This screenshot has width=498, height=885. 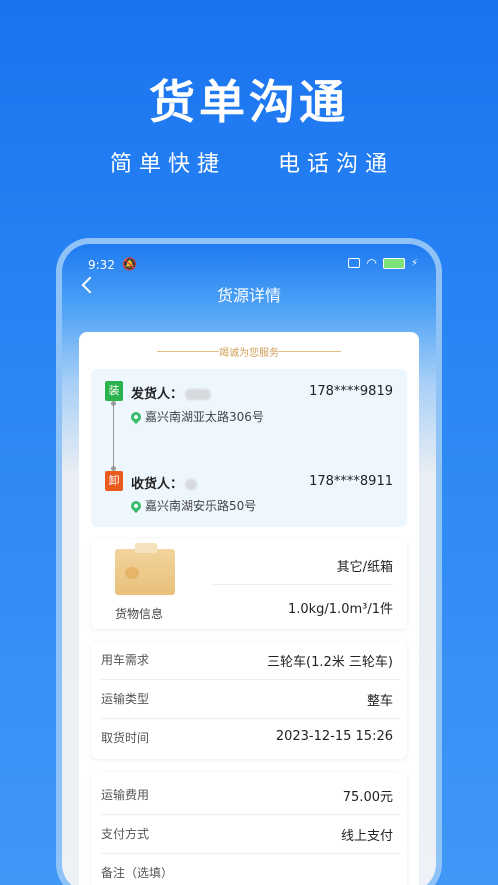 What do you see at coordinates (336, 164) in the screenshot?
I see `hero-subtitle-right: 电话沟通` at bounding box center [336, 164].